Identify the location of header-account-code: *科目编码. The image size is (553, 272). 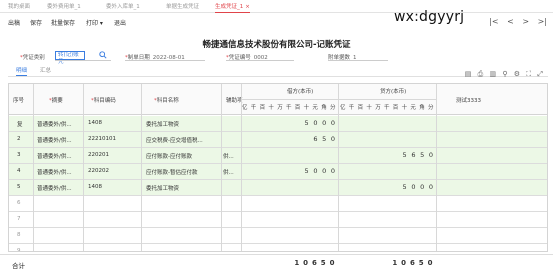
(103, 101).